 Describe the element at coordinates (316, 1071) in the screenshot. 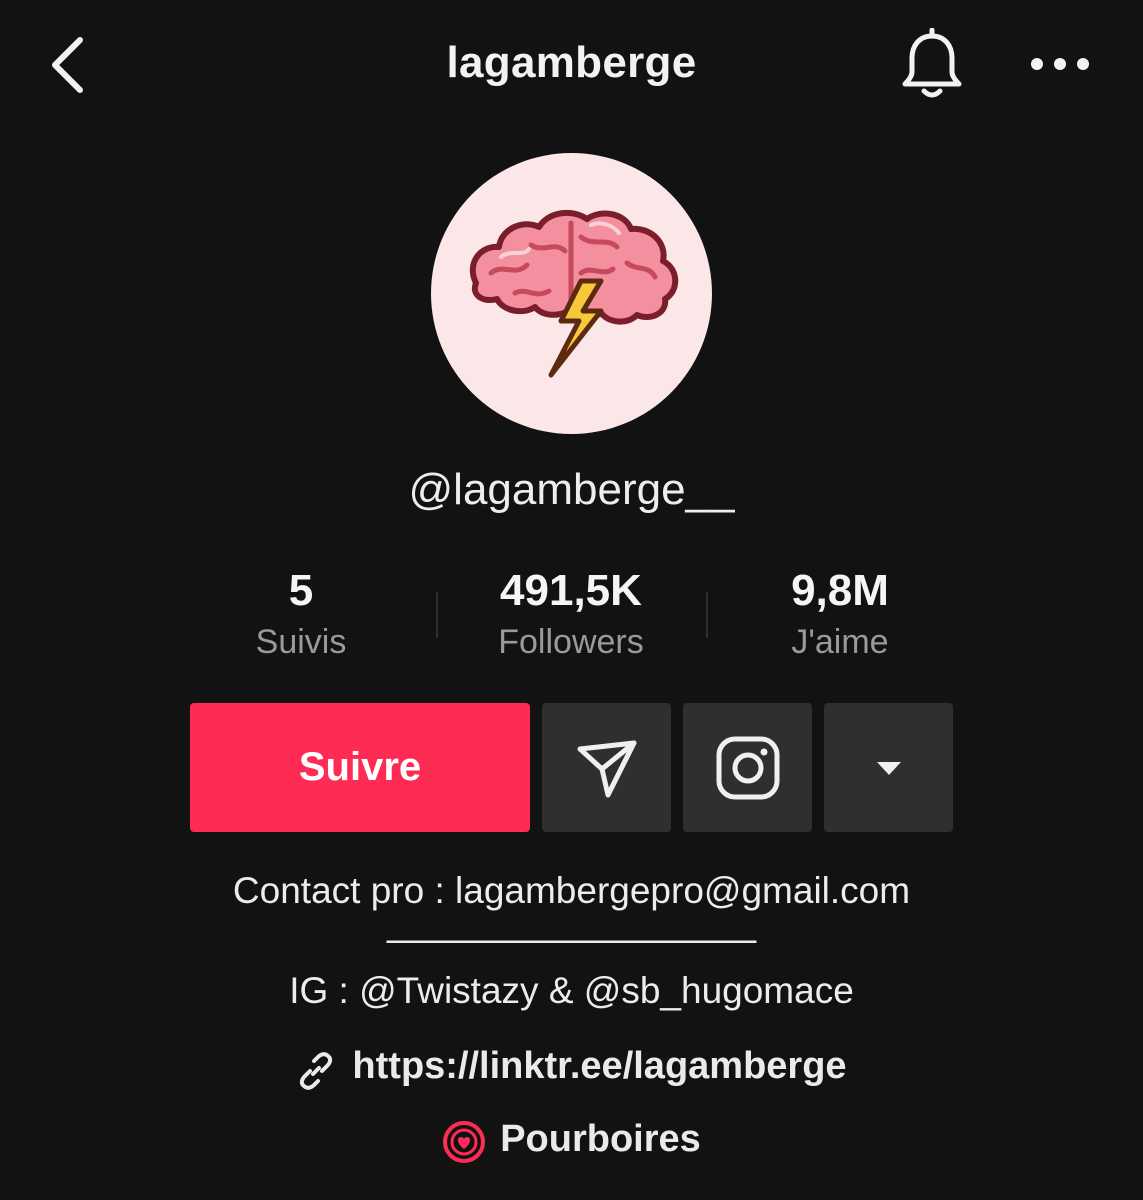

I see `link-icon` at that location.